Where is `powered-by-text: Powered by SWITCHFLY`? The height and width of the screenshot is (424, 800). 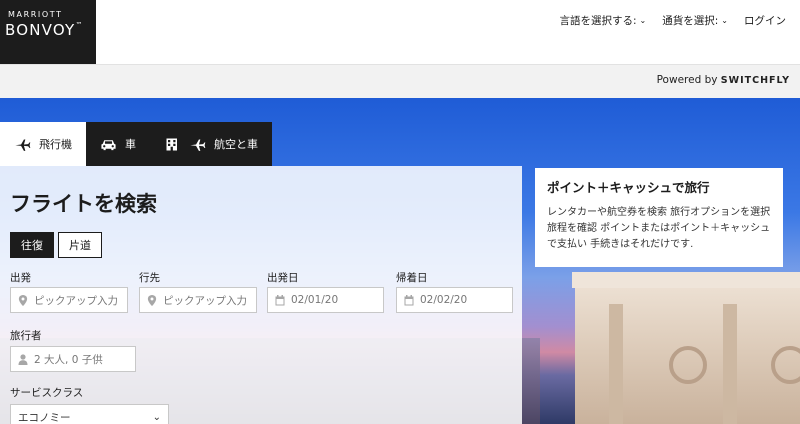 powered-by-text: Powered by SWITCHFLY is located at coordinates (723, 80).